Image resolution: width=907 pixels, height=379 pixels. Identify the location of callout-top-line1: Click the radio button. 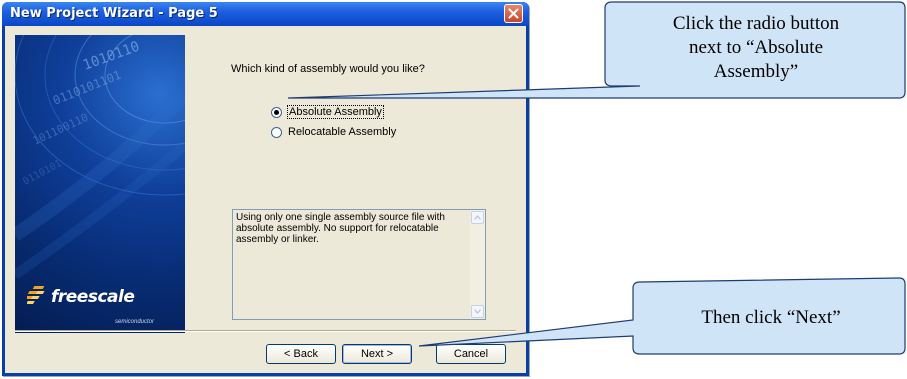
(756, 23).